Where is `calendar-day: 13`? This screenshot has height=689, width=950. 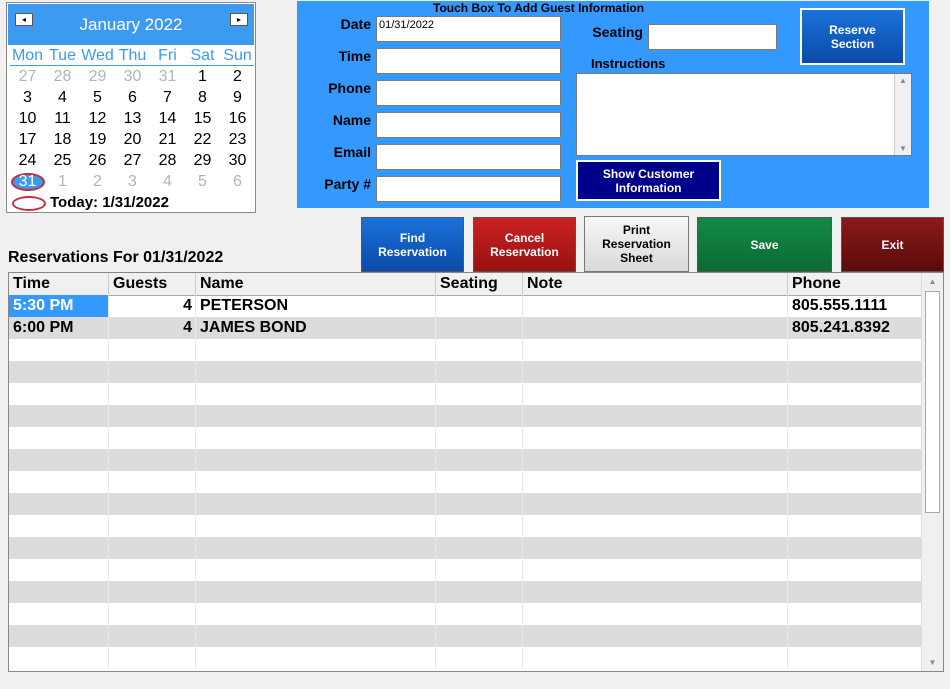
calendar-day: 13 is located at coordinates (132, 118).